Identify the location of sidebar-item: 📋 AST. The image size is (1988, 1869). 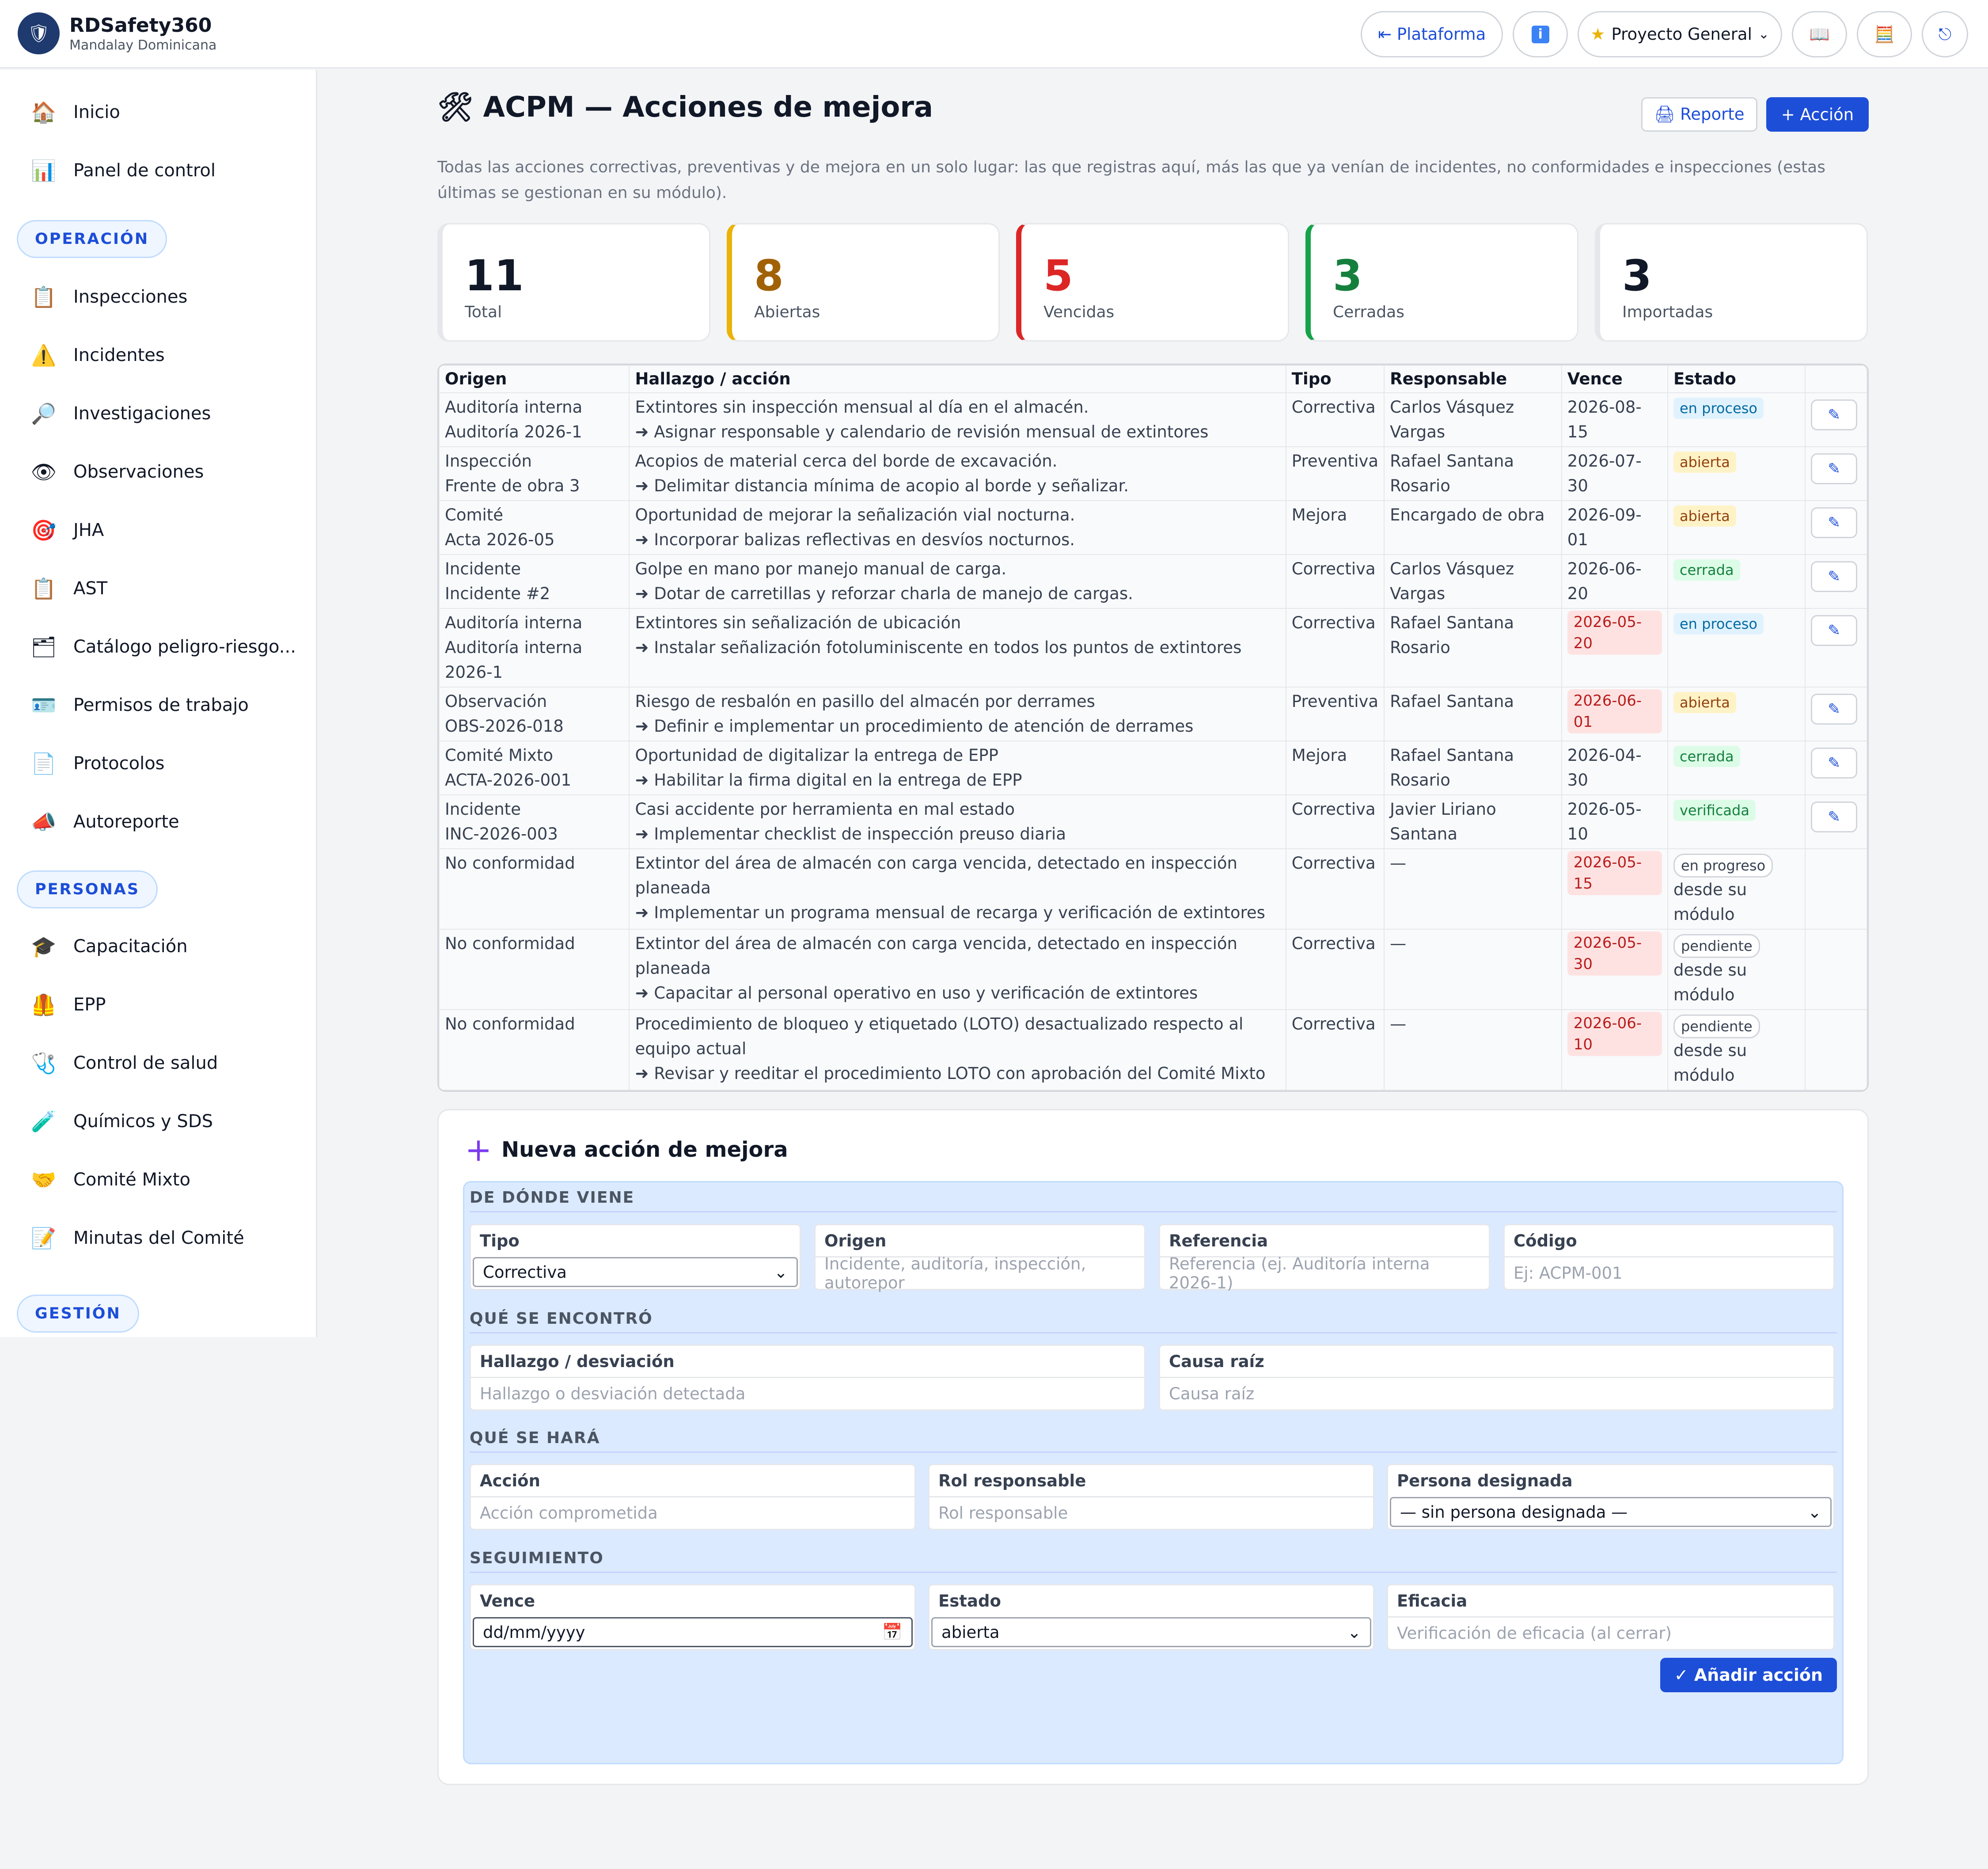
(69, 588).